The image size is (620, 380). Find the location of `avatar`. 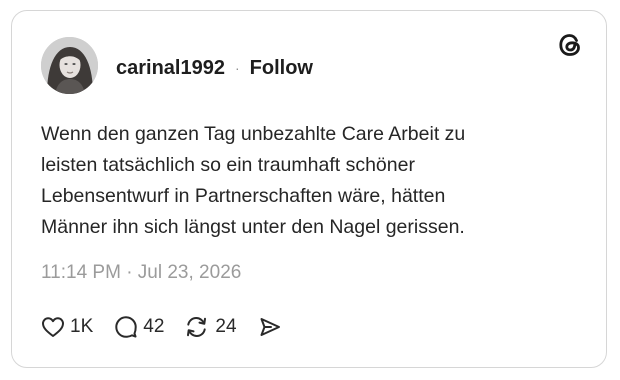

avatar is located at coordinates (69, 65).